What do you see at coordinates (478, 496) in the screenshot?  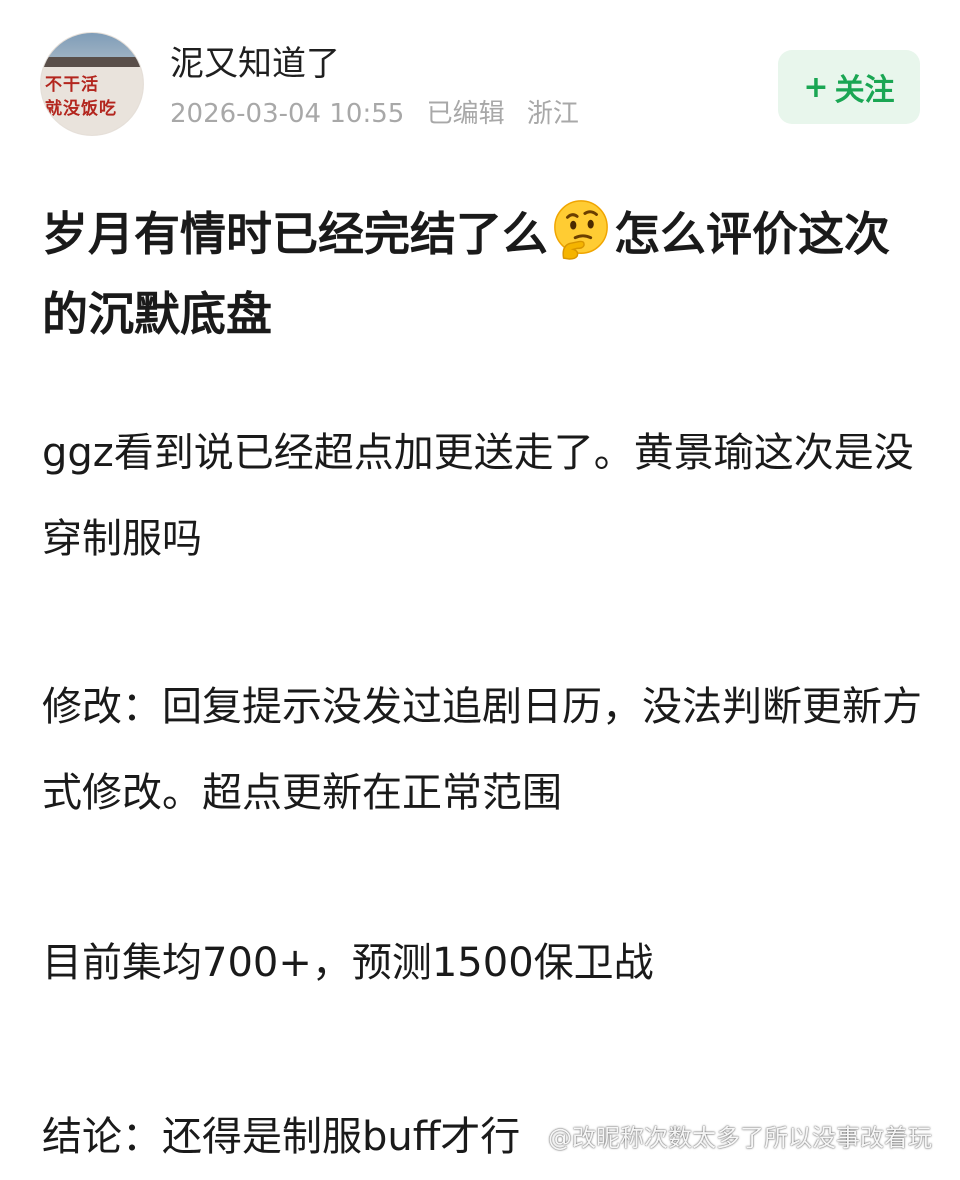 I see `post-paragraph-1: ggz看到说已经超点加更送走了。黄景瑜这次是没穿制服吗` at bounding box center [478, 496].